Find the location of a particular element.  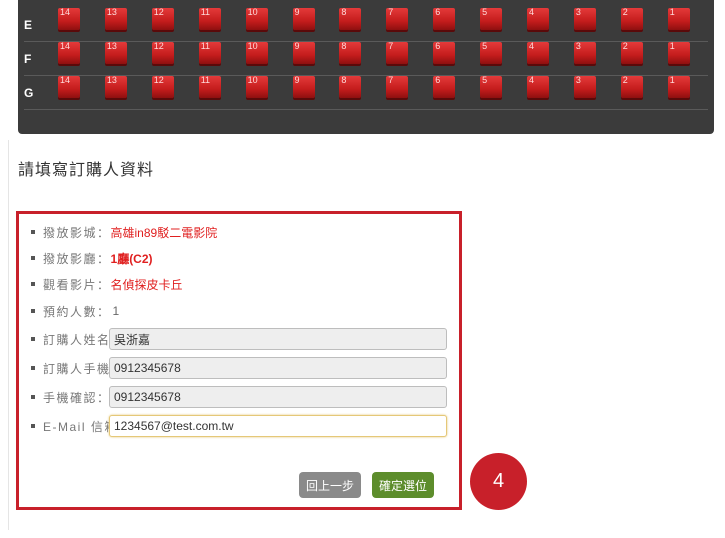

row-label: E is located at coordinates (28, 25).